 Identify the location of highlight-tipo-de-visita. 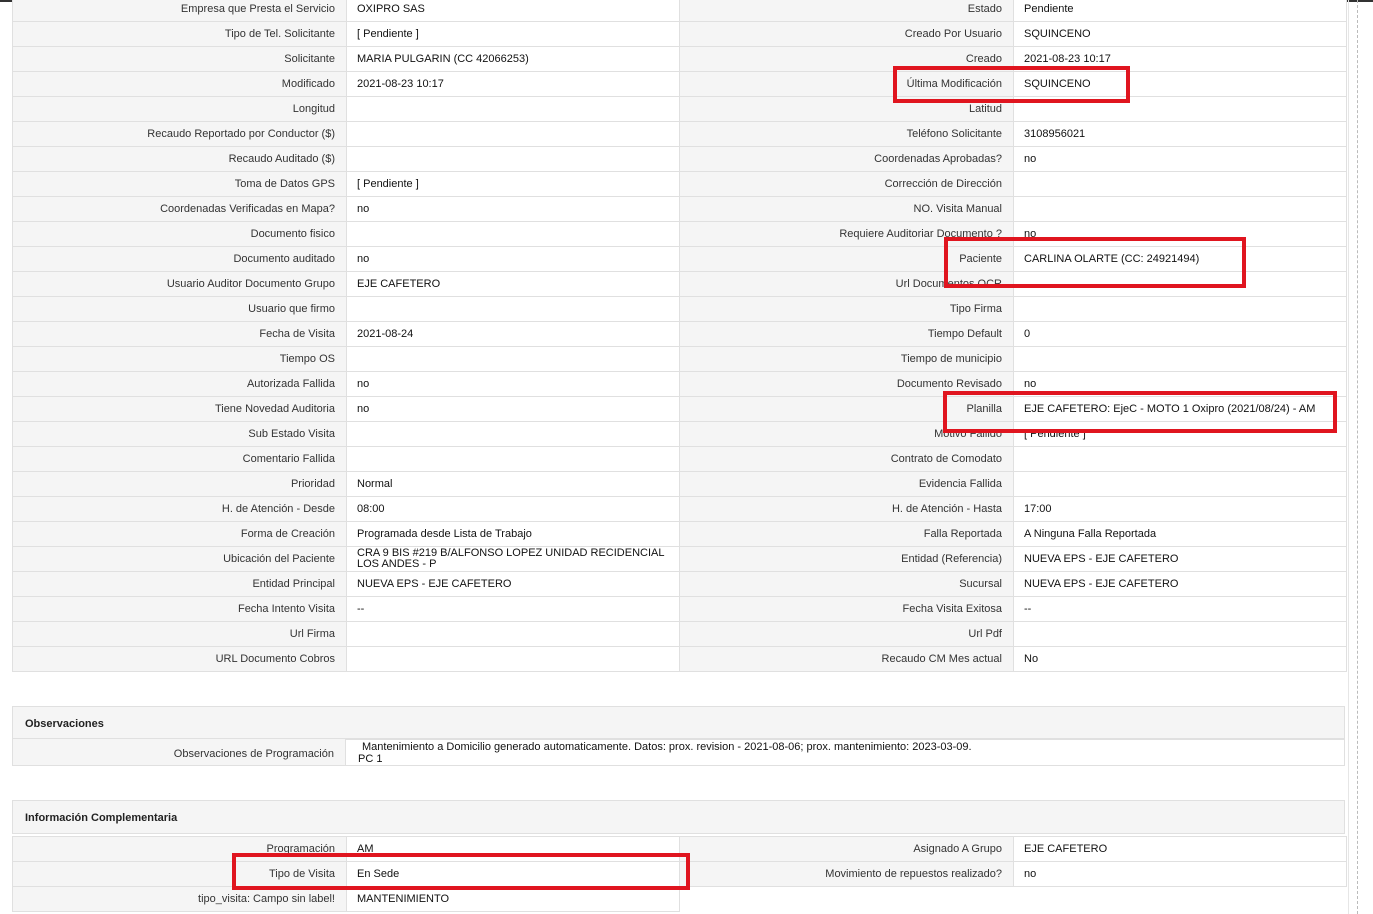
(461, 871).